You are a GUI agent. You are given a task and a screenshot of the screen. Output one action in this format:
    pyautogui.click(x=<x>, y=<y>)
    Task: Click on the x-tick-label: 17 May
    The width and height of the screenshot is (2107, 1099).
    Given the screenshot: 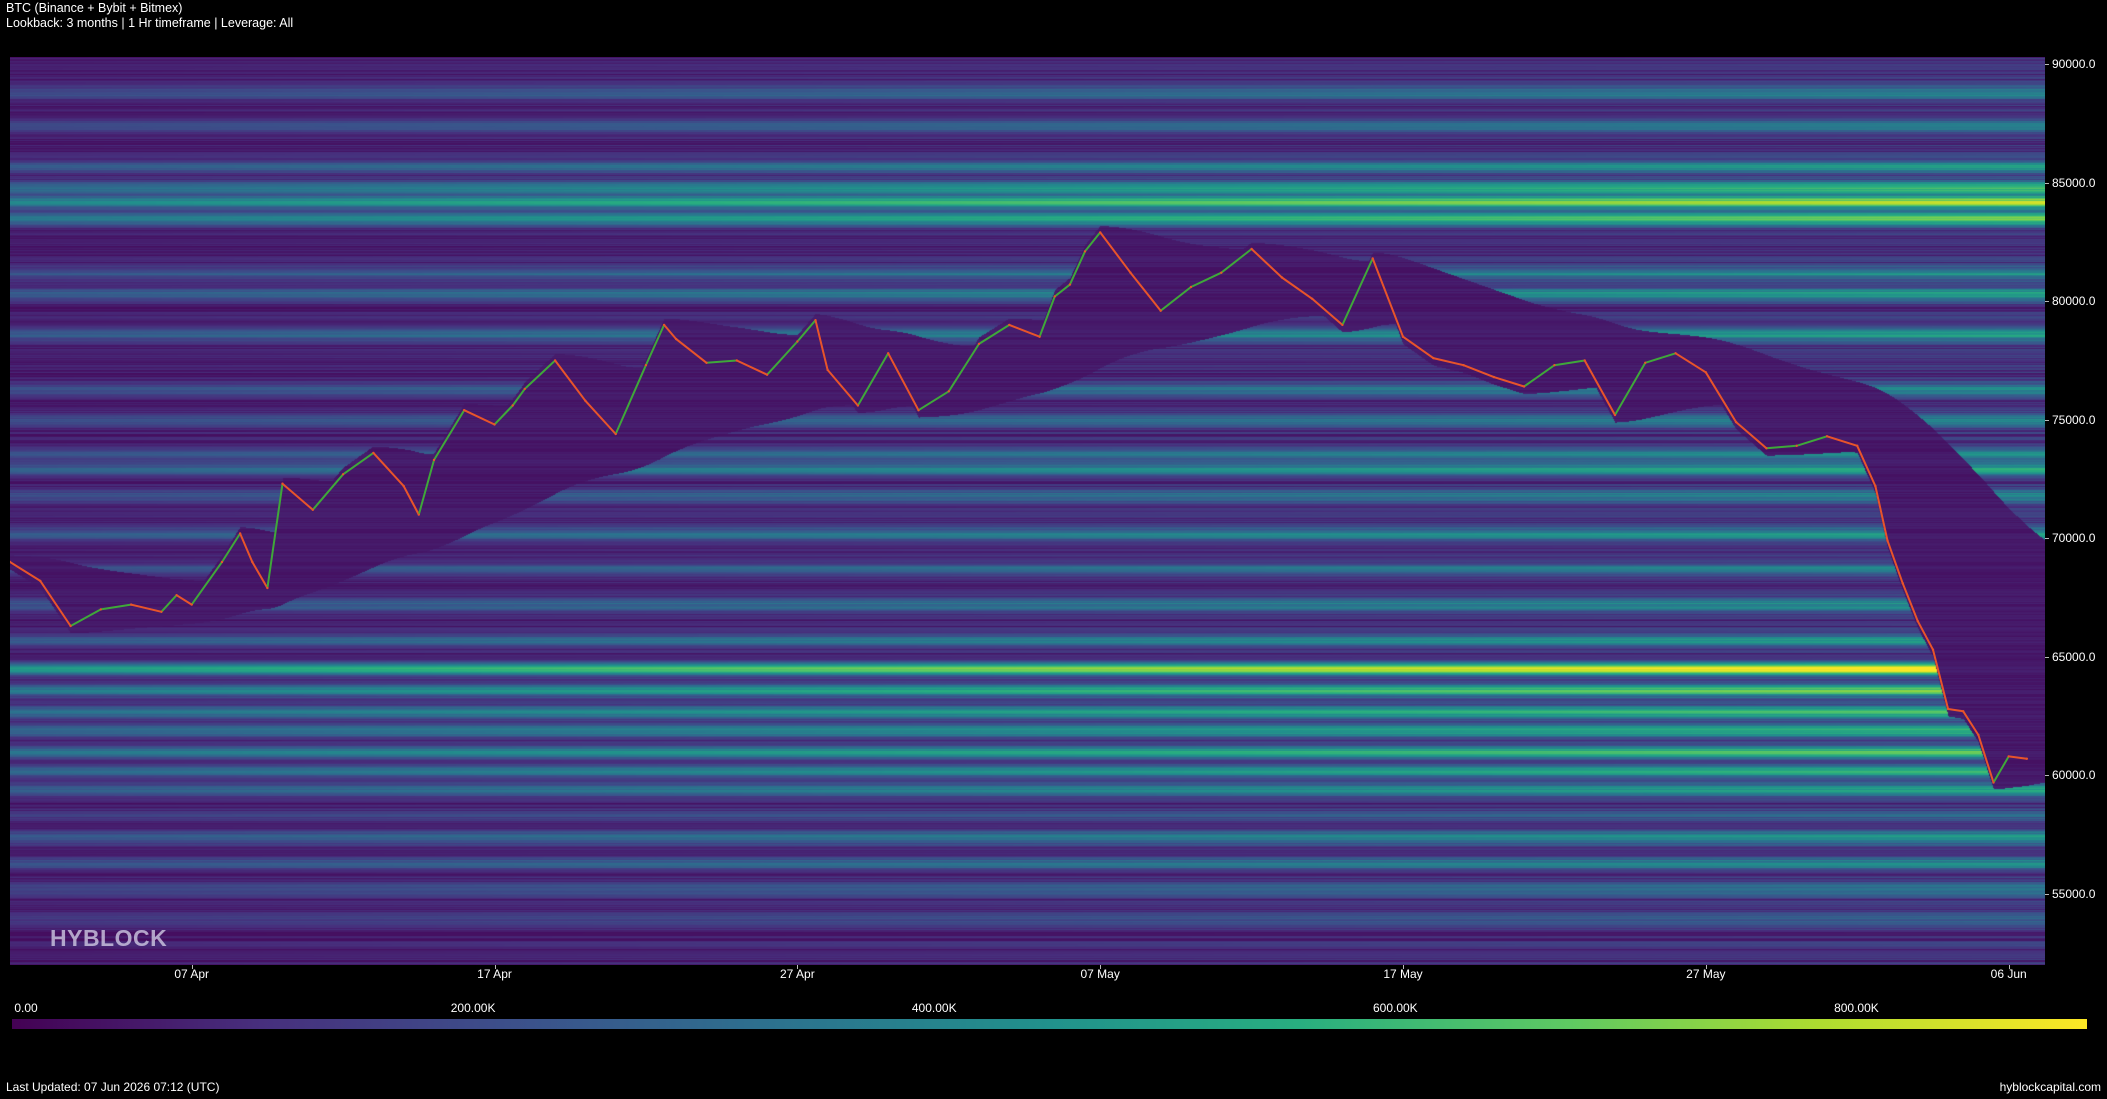 What is the action you would take?
    pyautogui.click(x=1403, y=974)
    